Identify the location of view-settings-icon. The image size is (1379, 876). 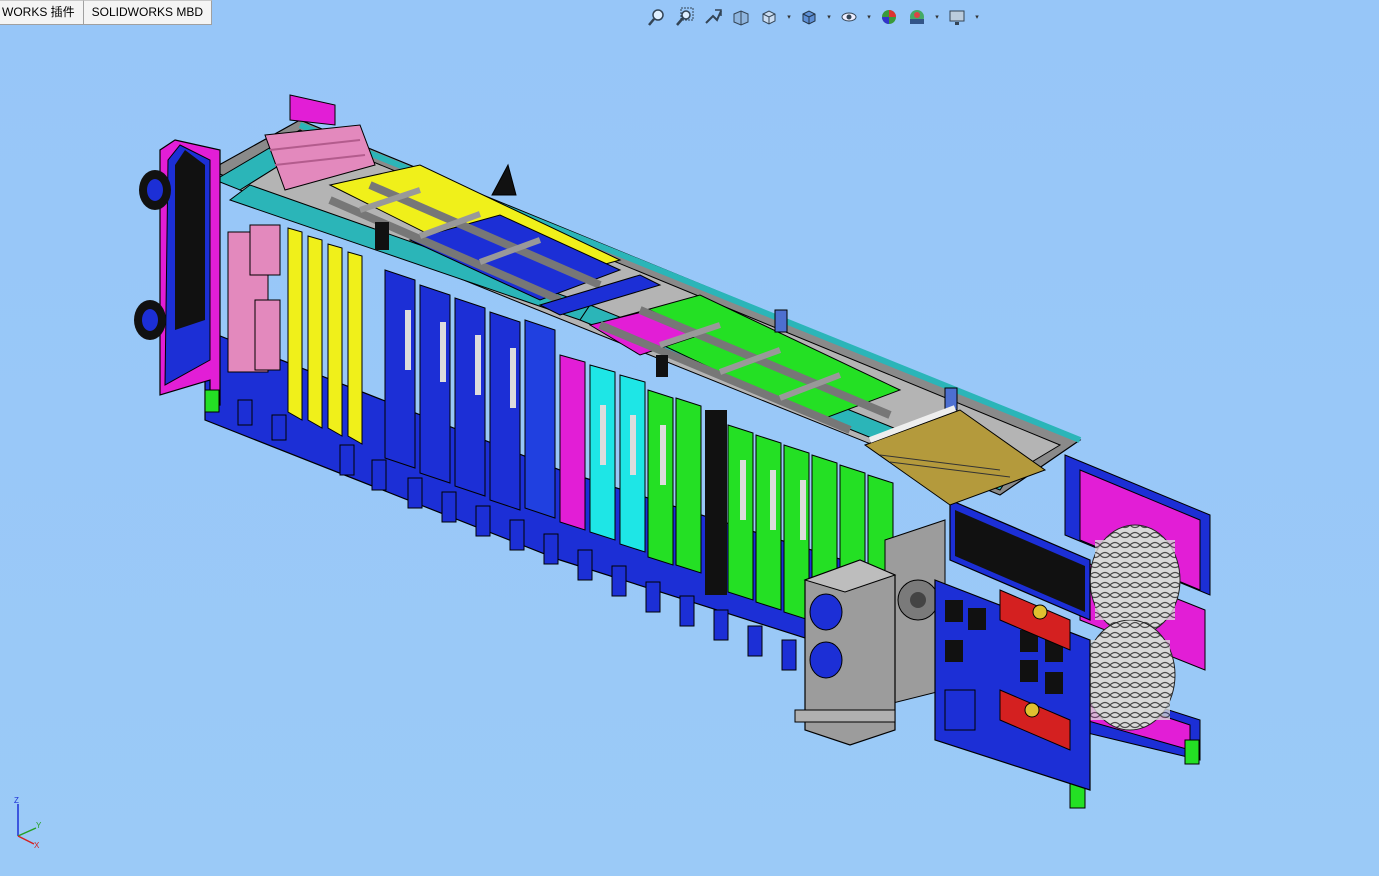
(957, 17).